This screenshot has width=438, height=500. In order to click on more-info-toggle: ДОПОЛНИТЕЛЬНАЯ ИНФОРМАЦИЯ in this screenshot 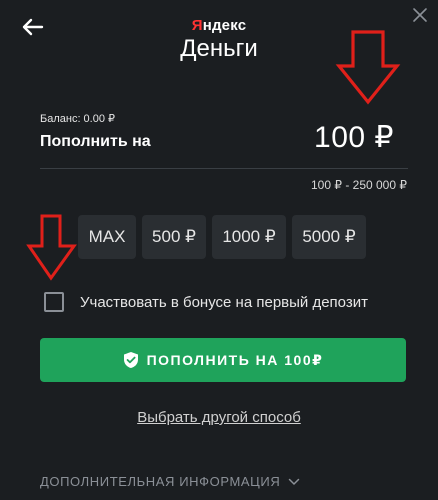, I will do `click(170, 481)`.